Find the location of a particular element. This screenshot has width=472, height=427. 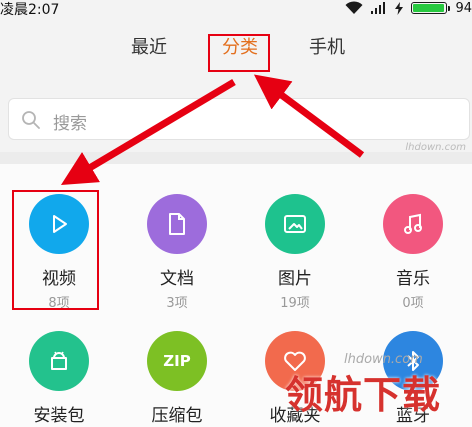

arrow-to-video is located at coordinates (148, 131).